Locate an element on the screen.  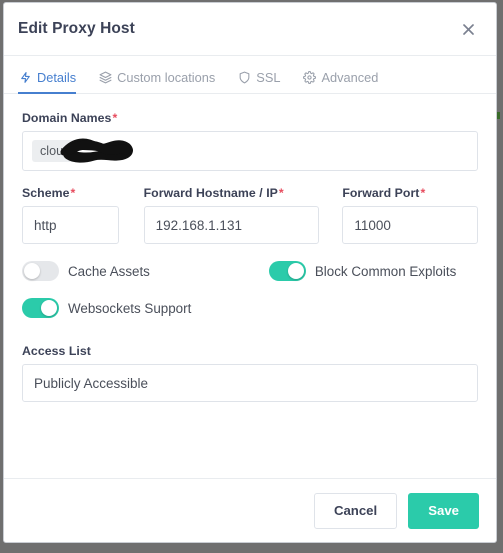
block-common-exploits-cell: Block Common Exploits is located at coordinates (362, 271).